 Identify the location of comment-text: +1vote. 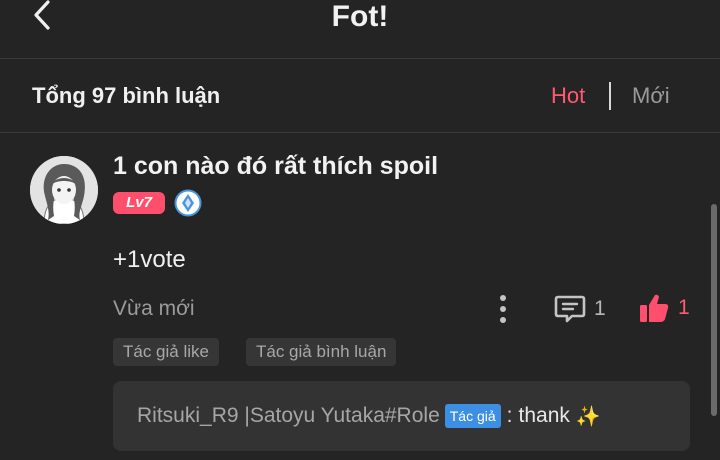
(149, 259).